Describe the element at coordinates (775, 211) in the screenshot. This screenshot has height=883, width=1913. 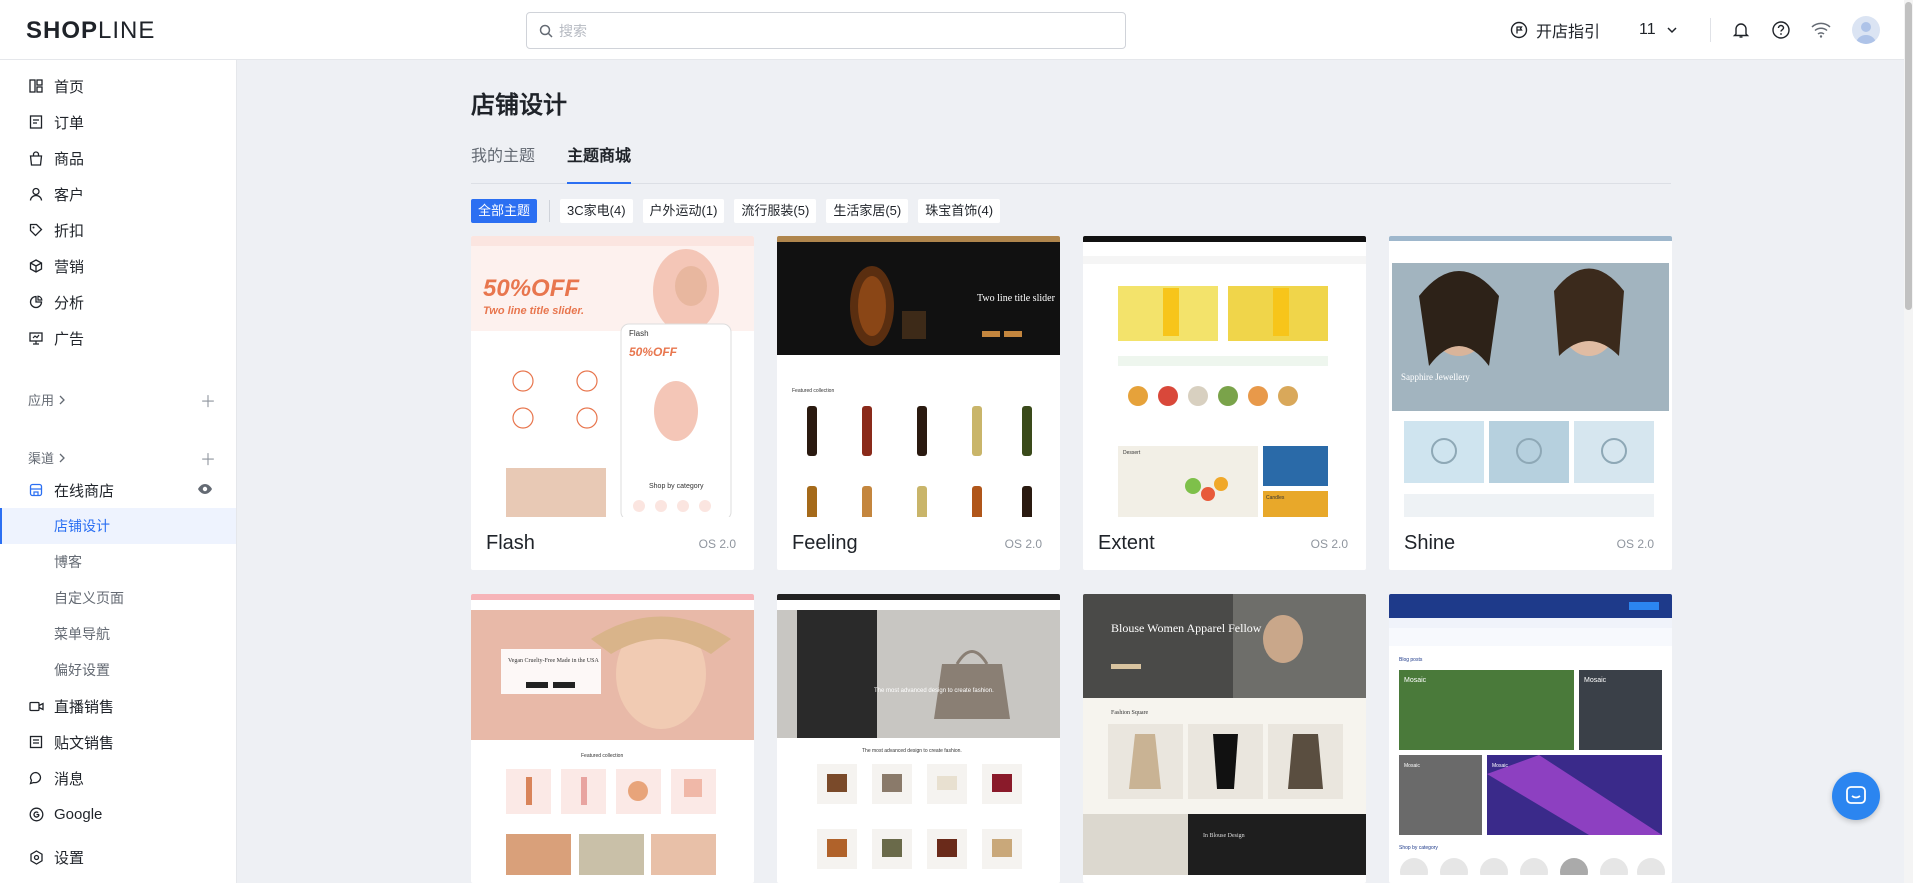
I see `filter-fashion: 流行服装(5)` at that location.